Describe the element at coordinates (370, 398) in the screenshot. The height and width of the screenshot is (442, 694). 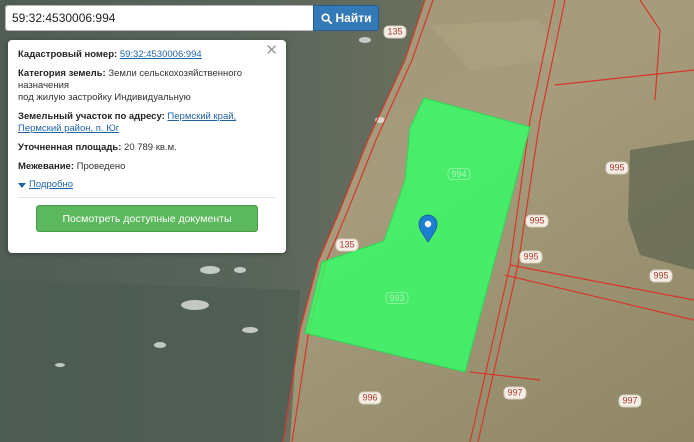
I see `parcel-label-996: 996` at that location.